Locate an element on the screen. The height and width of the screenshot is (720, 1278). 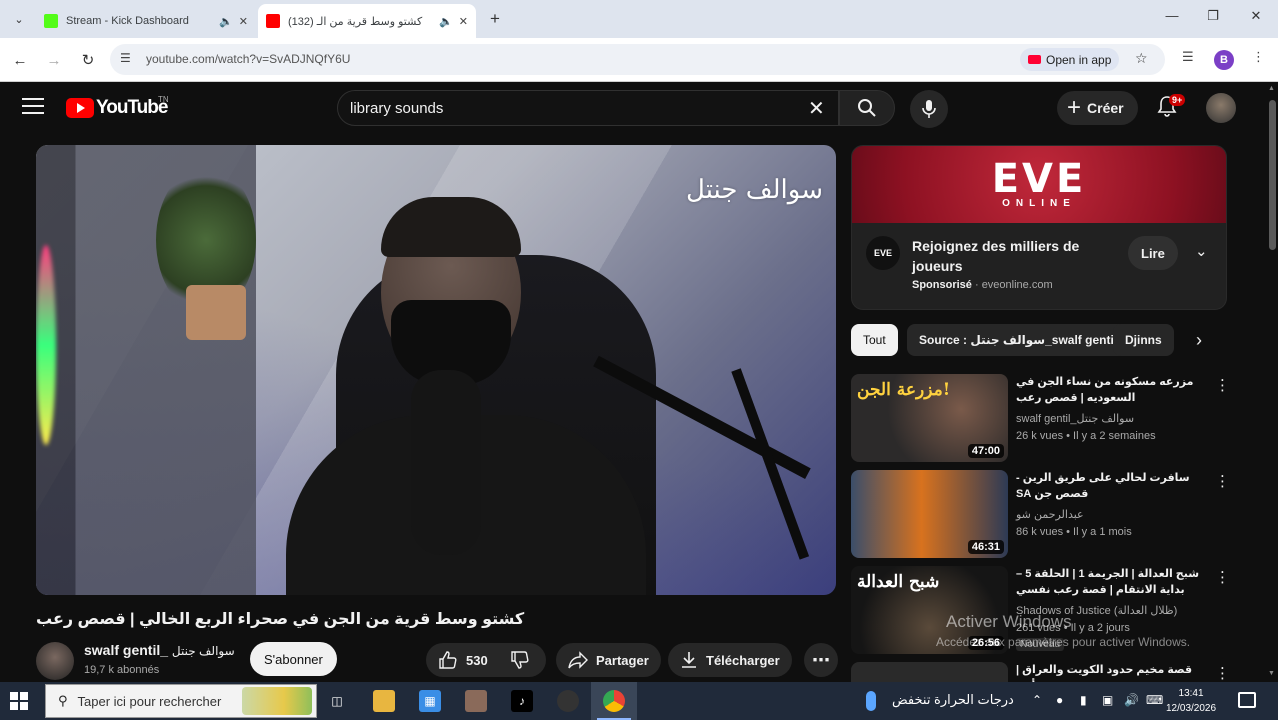
windows-activation-title: Activer Windows is located at coordinates (1009, 621).